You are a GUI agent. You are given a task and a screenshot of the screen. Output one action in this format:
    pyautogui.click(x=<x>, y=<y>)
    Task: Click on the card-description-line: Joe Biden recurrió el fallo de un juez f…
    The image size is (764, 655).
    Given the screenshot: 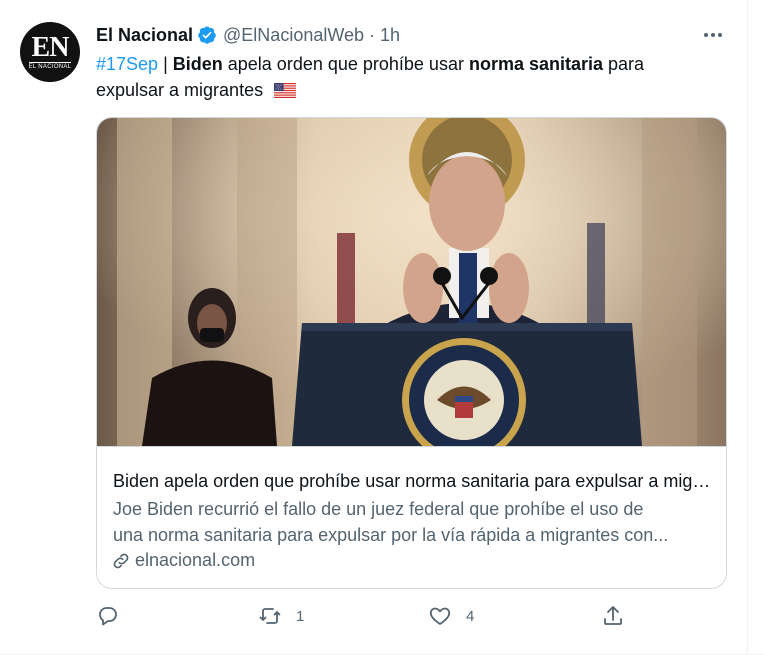 What is the action you would take?
    pyautogui.click(x=378, y=509)
    